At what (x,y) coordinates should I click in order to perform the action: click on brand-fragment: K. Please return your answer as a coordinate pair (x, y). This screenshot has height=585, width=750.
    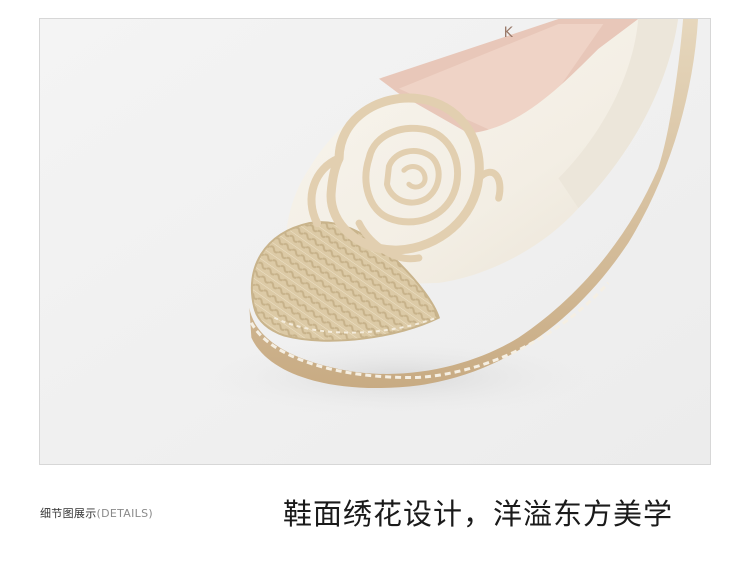
    Looking at the image, I should click on (509, 33).